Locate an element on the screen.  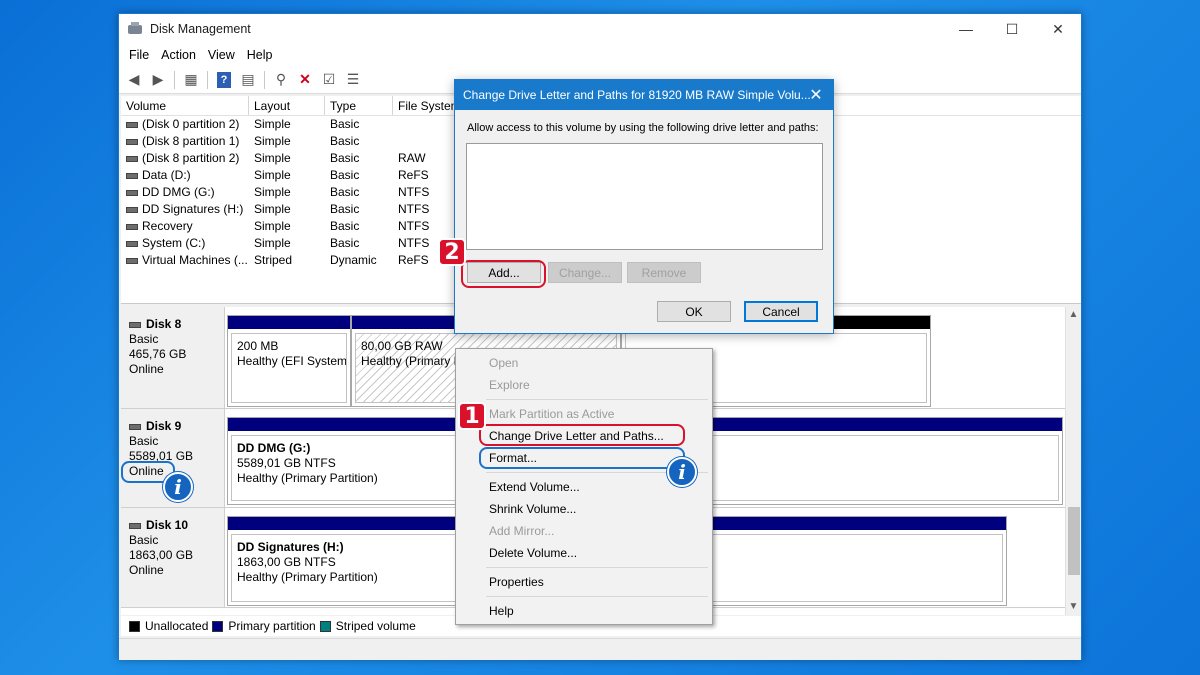
menu-item-help: Help is located at coordinates (501, 611).